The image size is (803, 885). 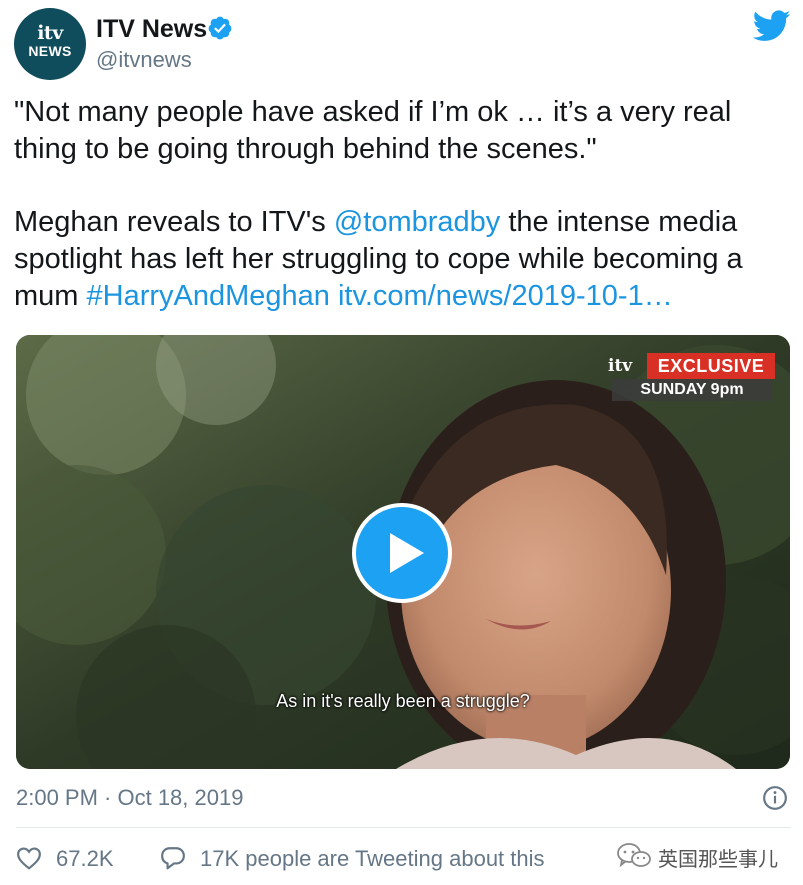 What do you see at coordinates (403, 827) in the screenshot?
I see `divider` at bounding box center [403, 827].